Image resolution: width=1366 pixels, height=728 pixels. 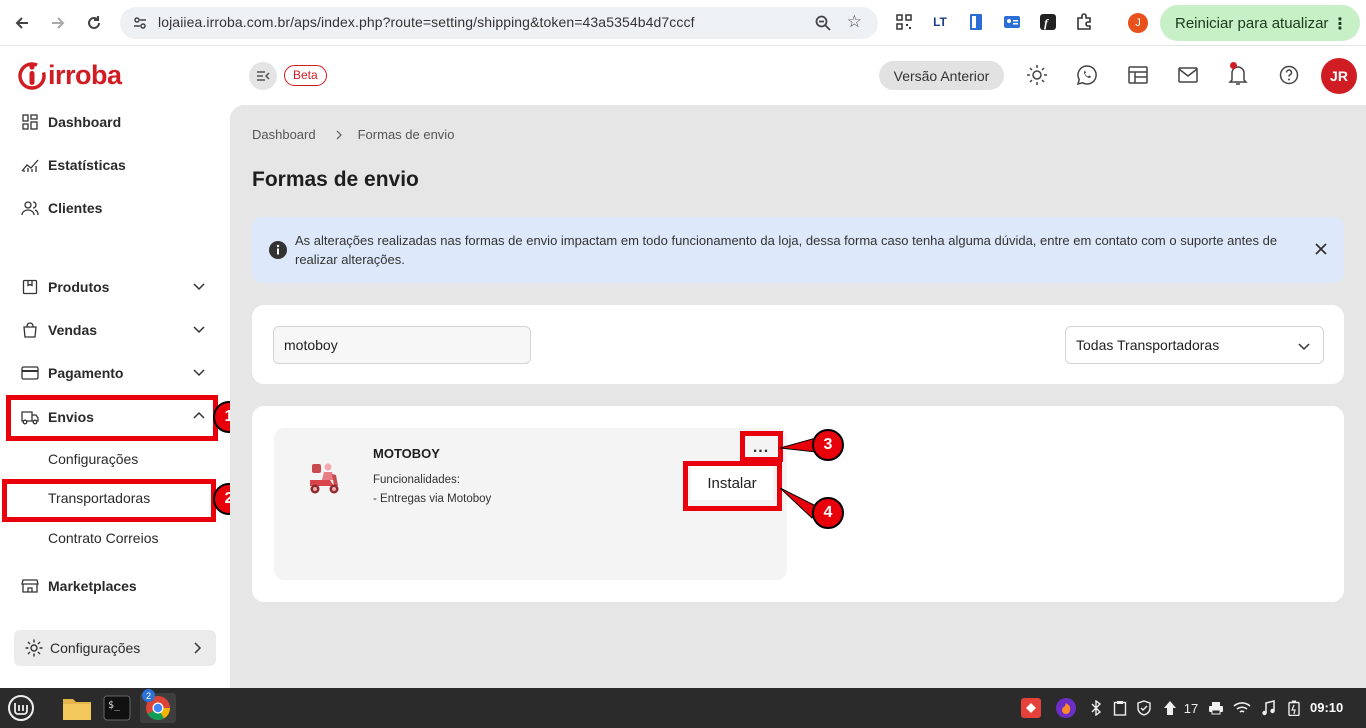 I want to click on battery-icon, so click(x=1294, y=708).